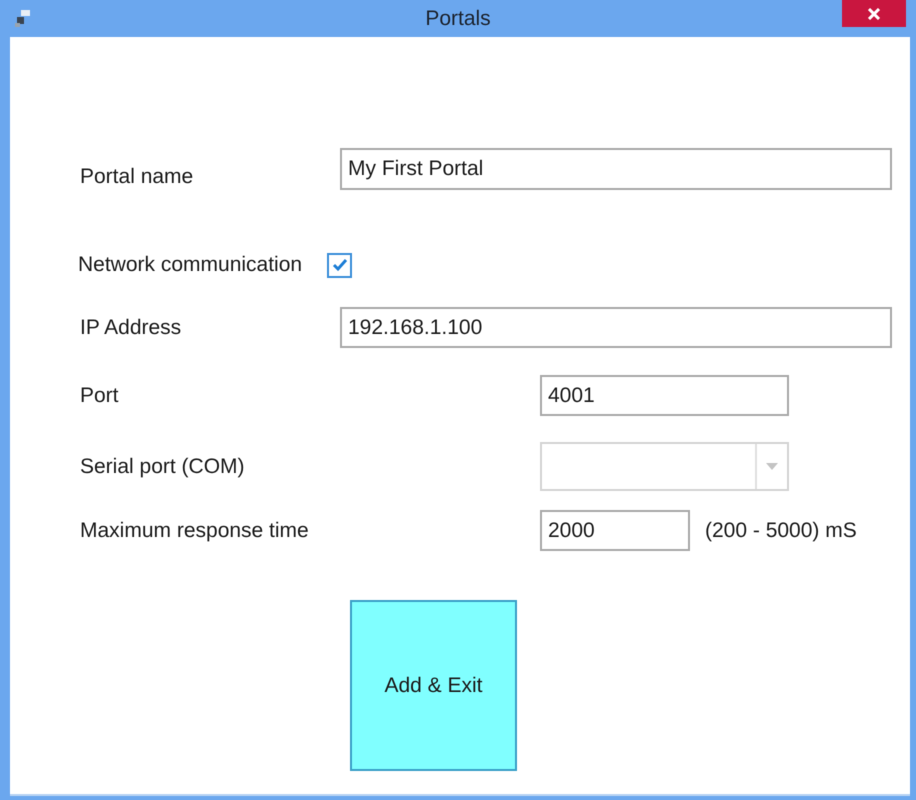  What do you see at coordinates (458, 19) in the screenshot?
I see `window-title: Portals` at bounding box center [458, 19].